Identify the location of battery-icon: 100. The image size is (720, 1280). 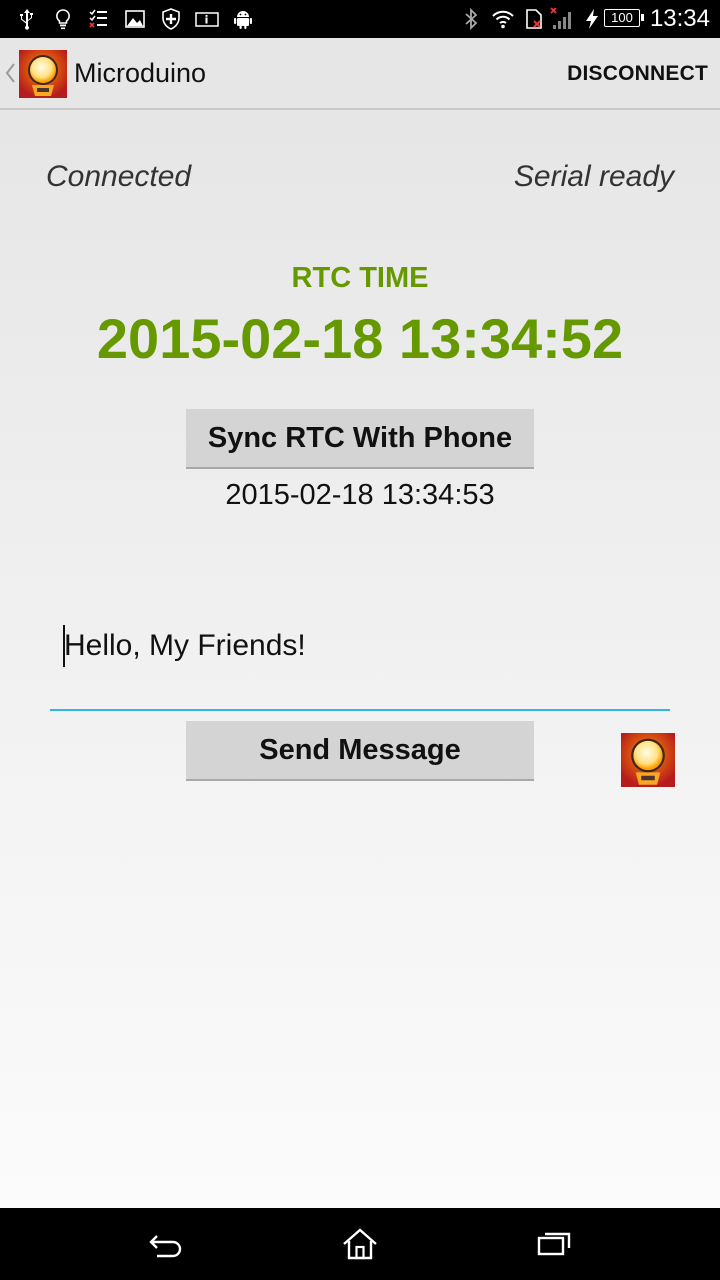
(624, 18).